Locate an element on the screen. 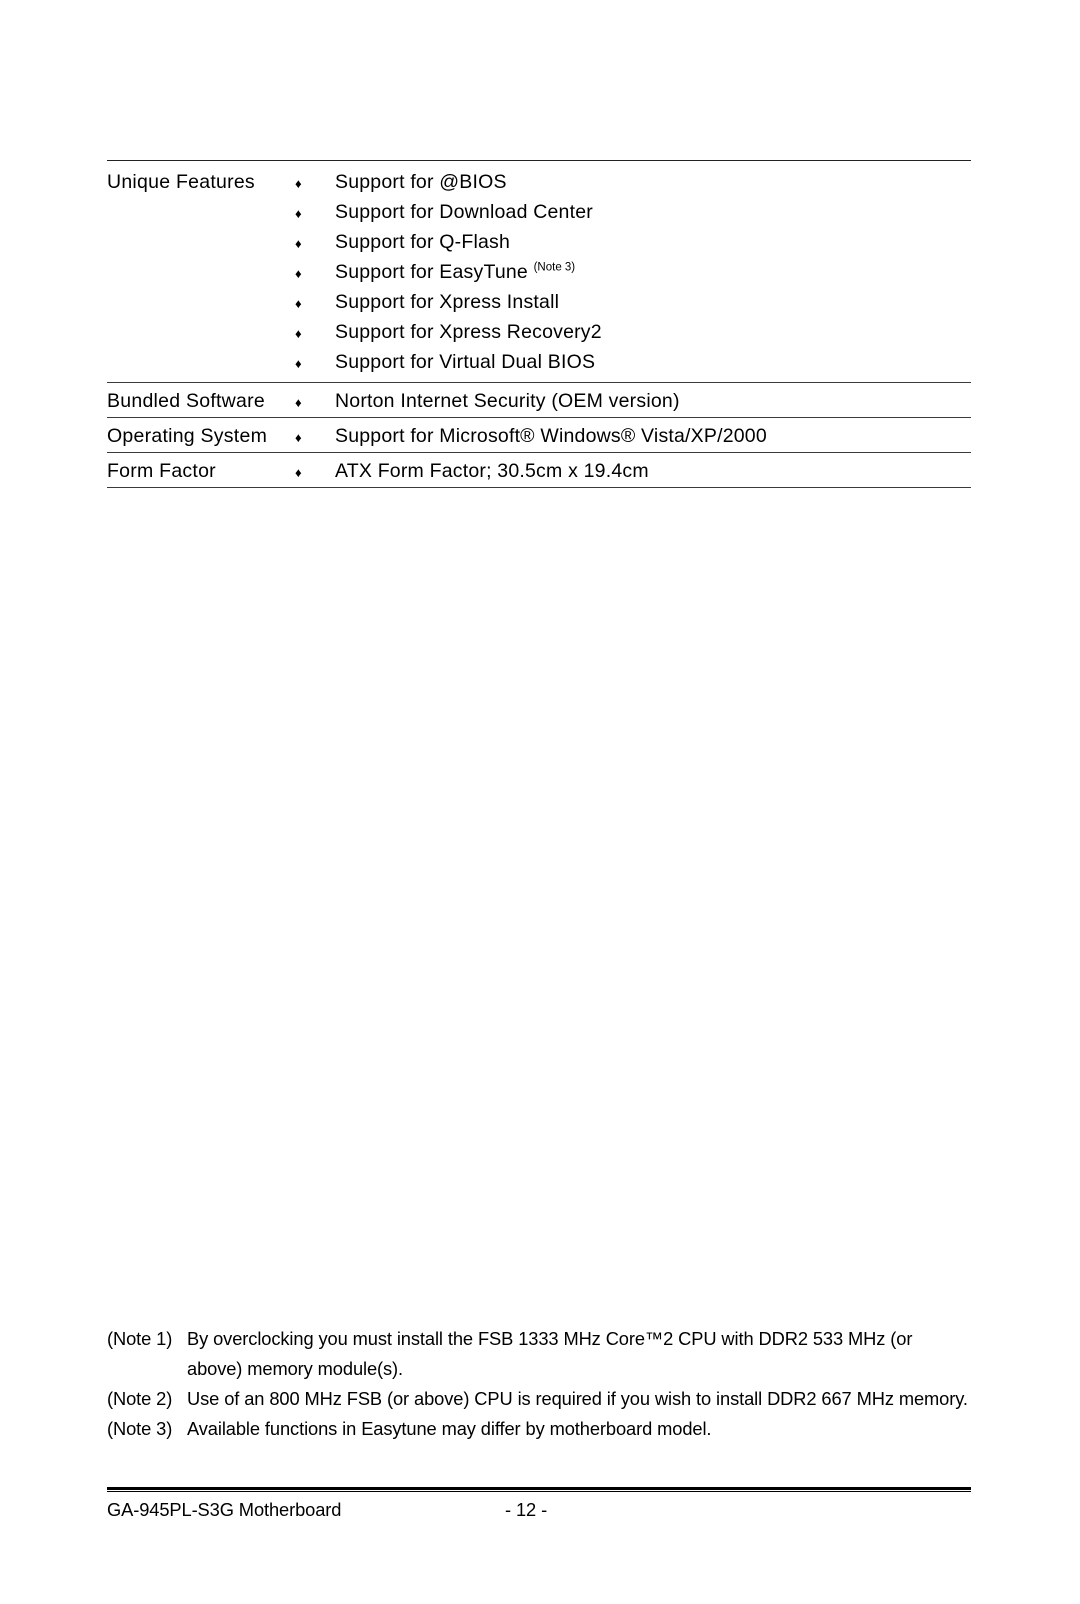 The height and width of the screenshot is (1604, 1080). page-footer: GA-945PL-S3G Motherboard - 12 - is located at coordinates (539, 1506).